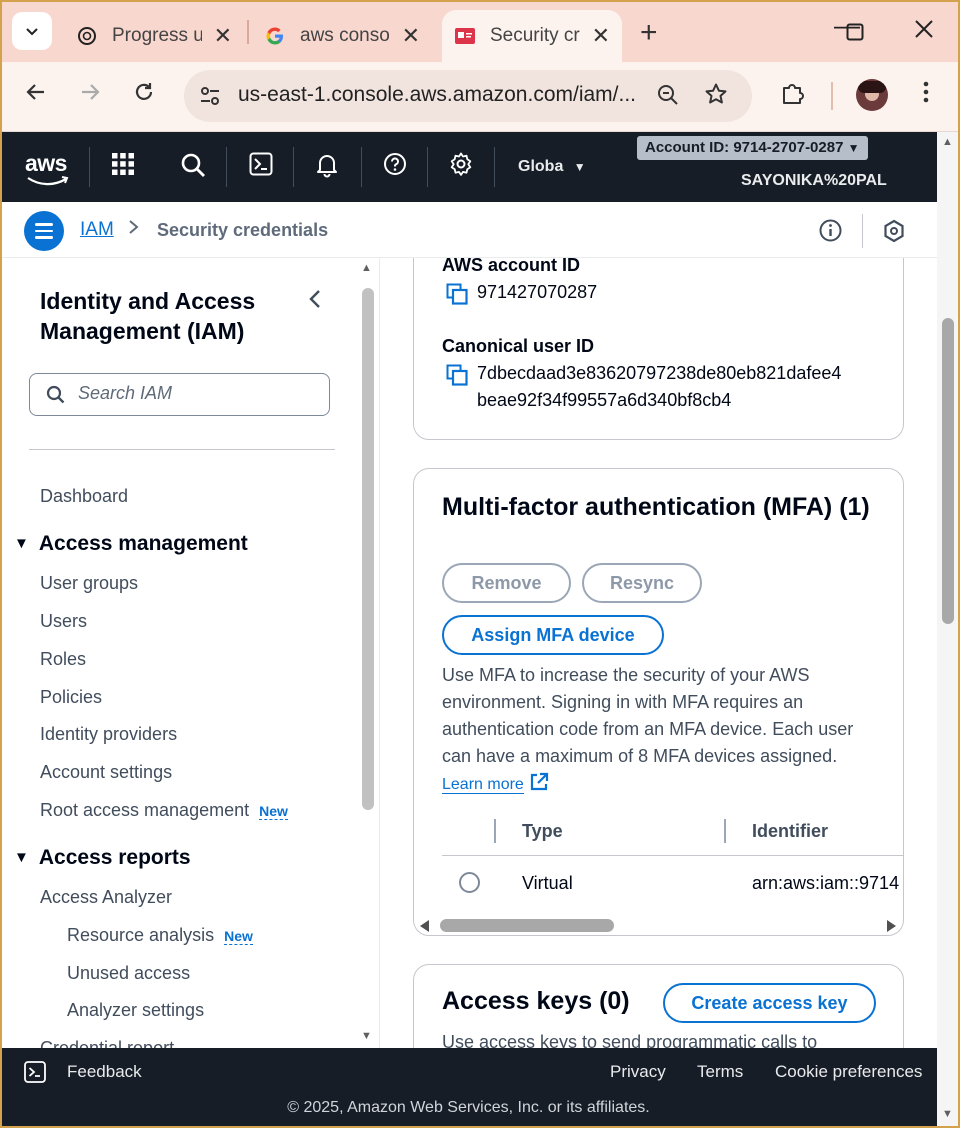 Image resolution: width=960 pixels, height=1128 pixels. Describe the element at coordinates (106, 772) in the screenshot. I see `sidebar-item-account-settings: Account settings` at that location.